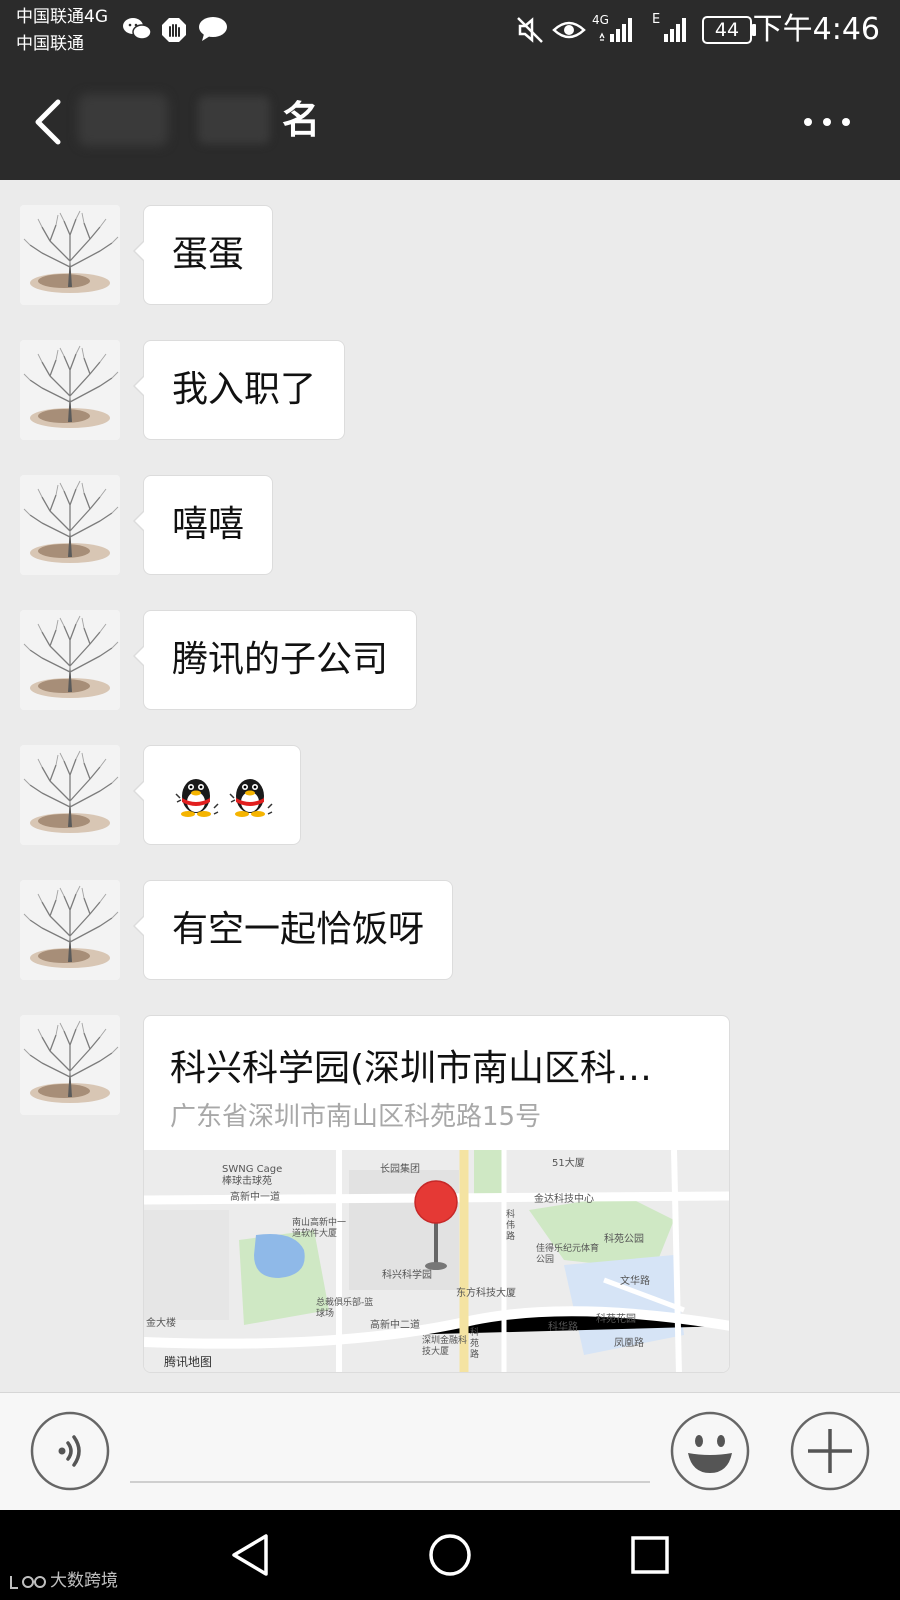  What do you see at coordinates (345, 1308) in the screenshot?
I see `map-label: 总裁俱乐部-篮球场` at bounding box center [345, 1308].